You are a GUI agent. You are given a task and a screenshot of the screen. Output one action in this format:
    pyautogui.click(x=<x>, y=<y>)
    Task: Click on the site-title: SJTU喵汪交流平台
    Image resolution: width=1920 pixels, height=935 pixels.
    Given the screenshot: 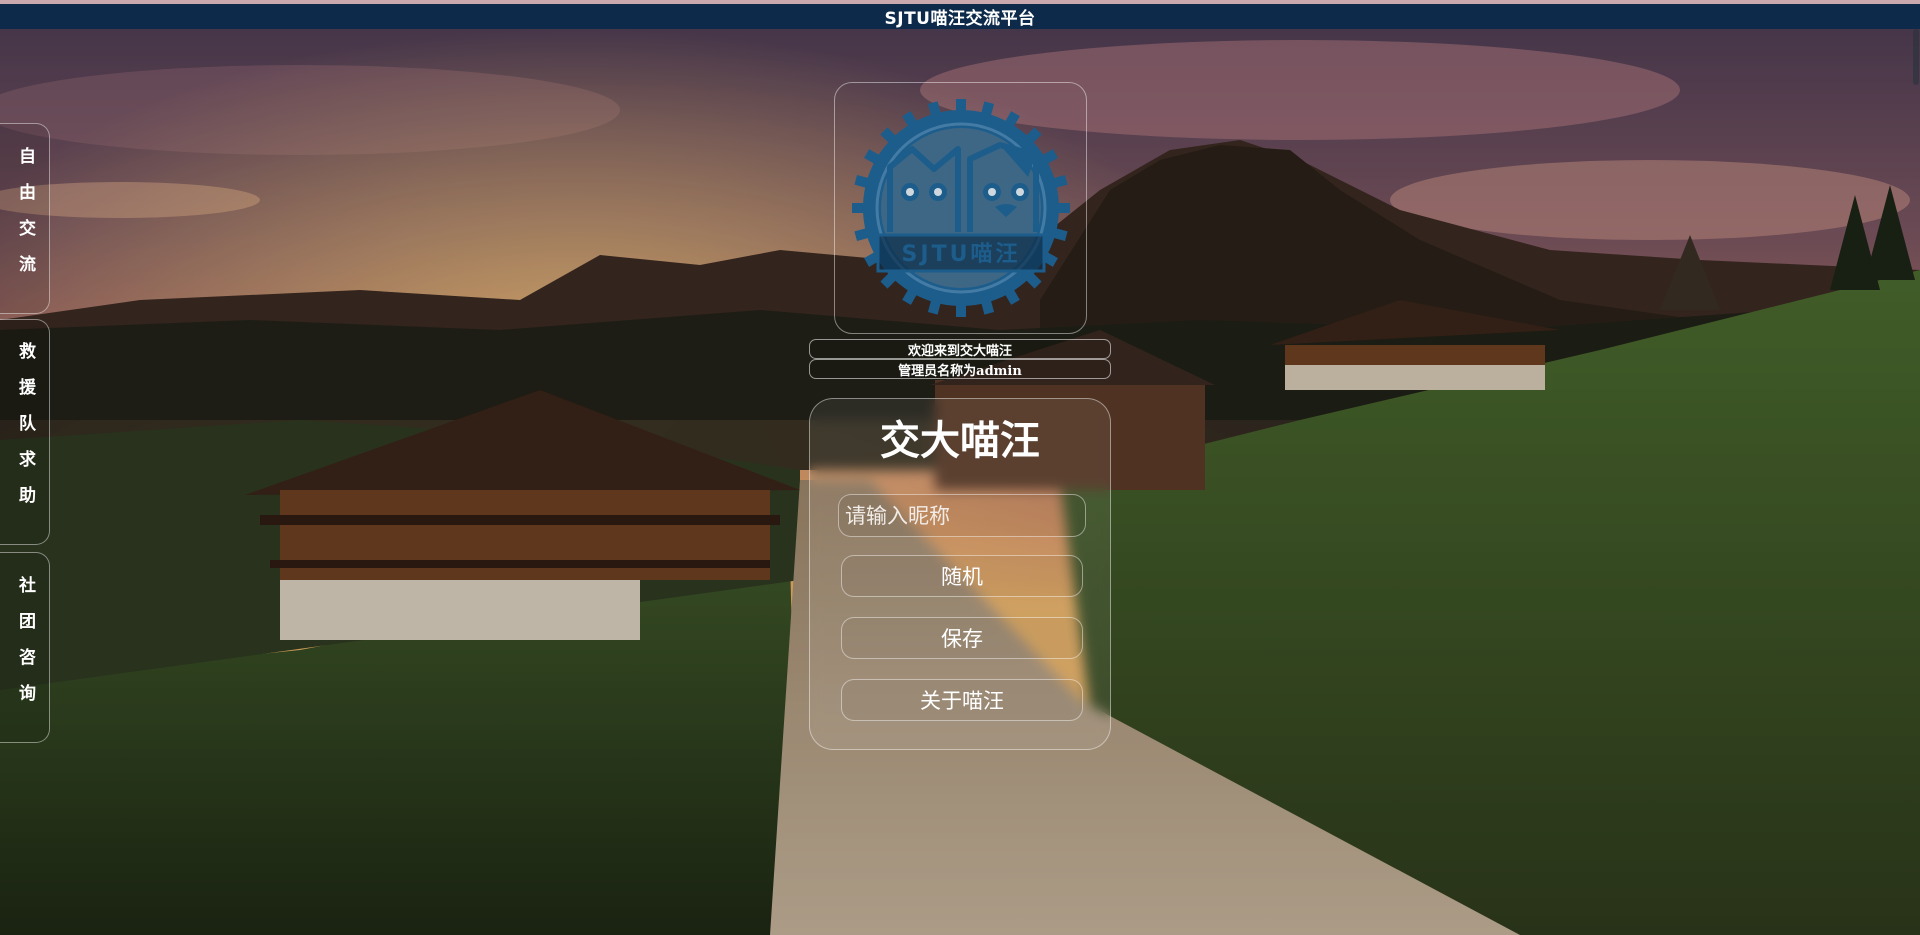 What is the action you would take?
    pyautogui.click(x=960, y=19)
    